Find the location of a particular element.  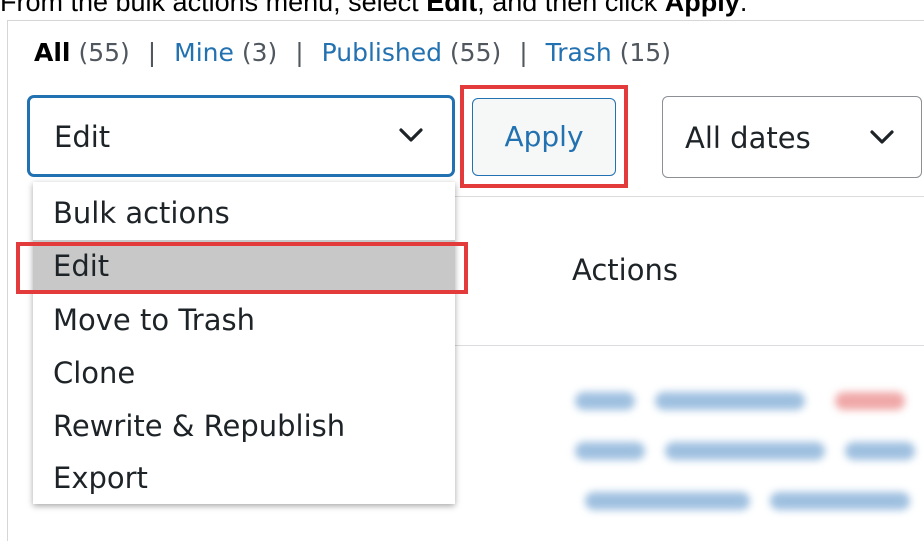

dates-filter-select: All dates is located at coordinates (792, 137).